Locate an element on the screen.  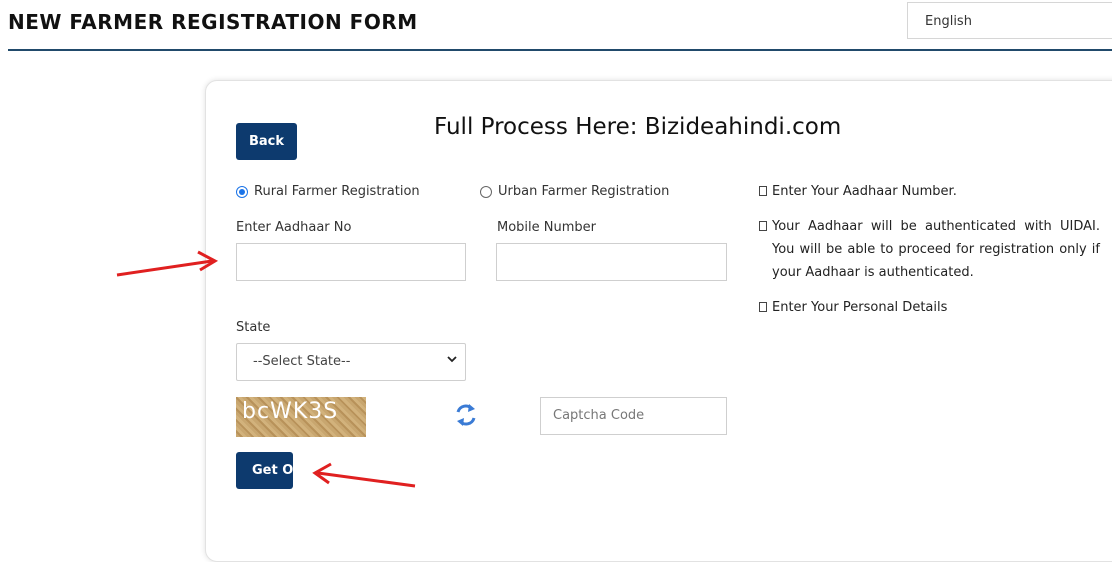
back-button: Back is located at coordinates (266, 141).